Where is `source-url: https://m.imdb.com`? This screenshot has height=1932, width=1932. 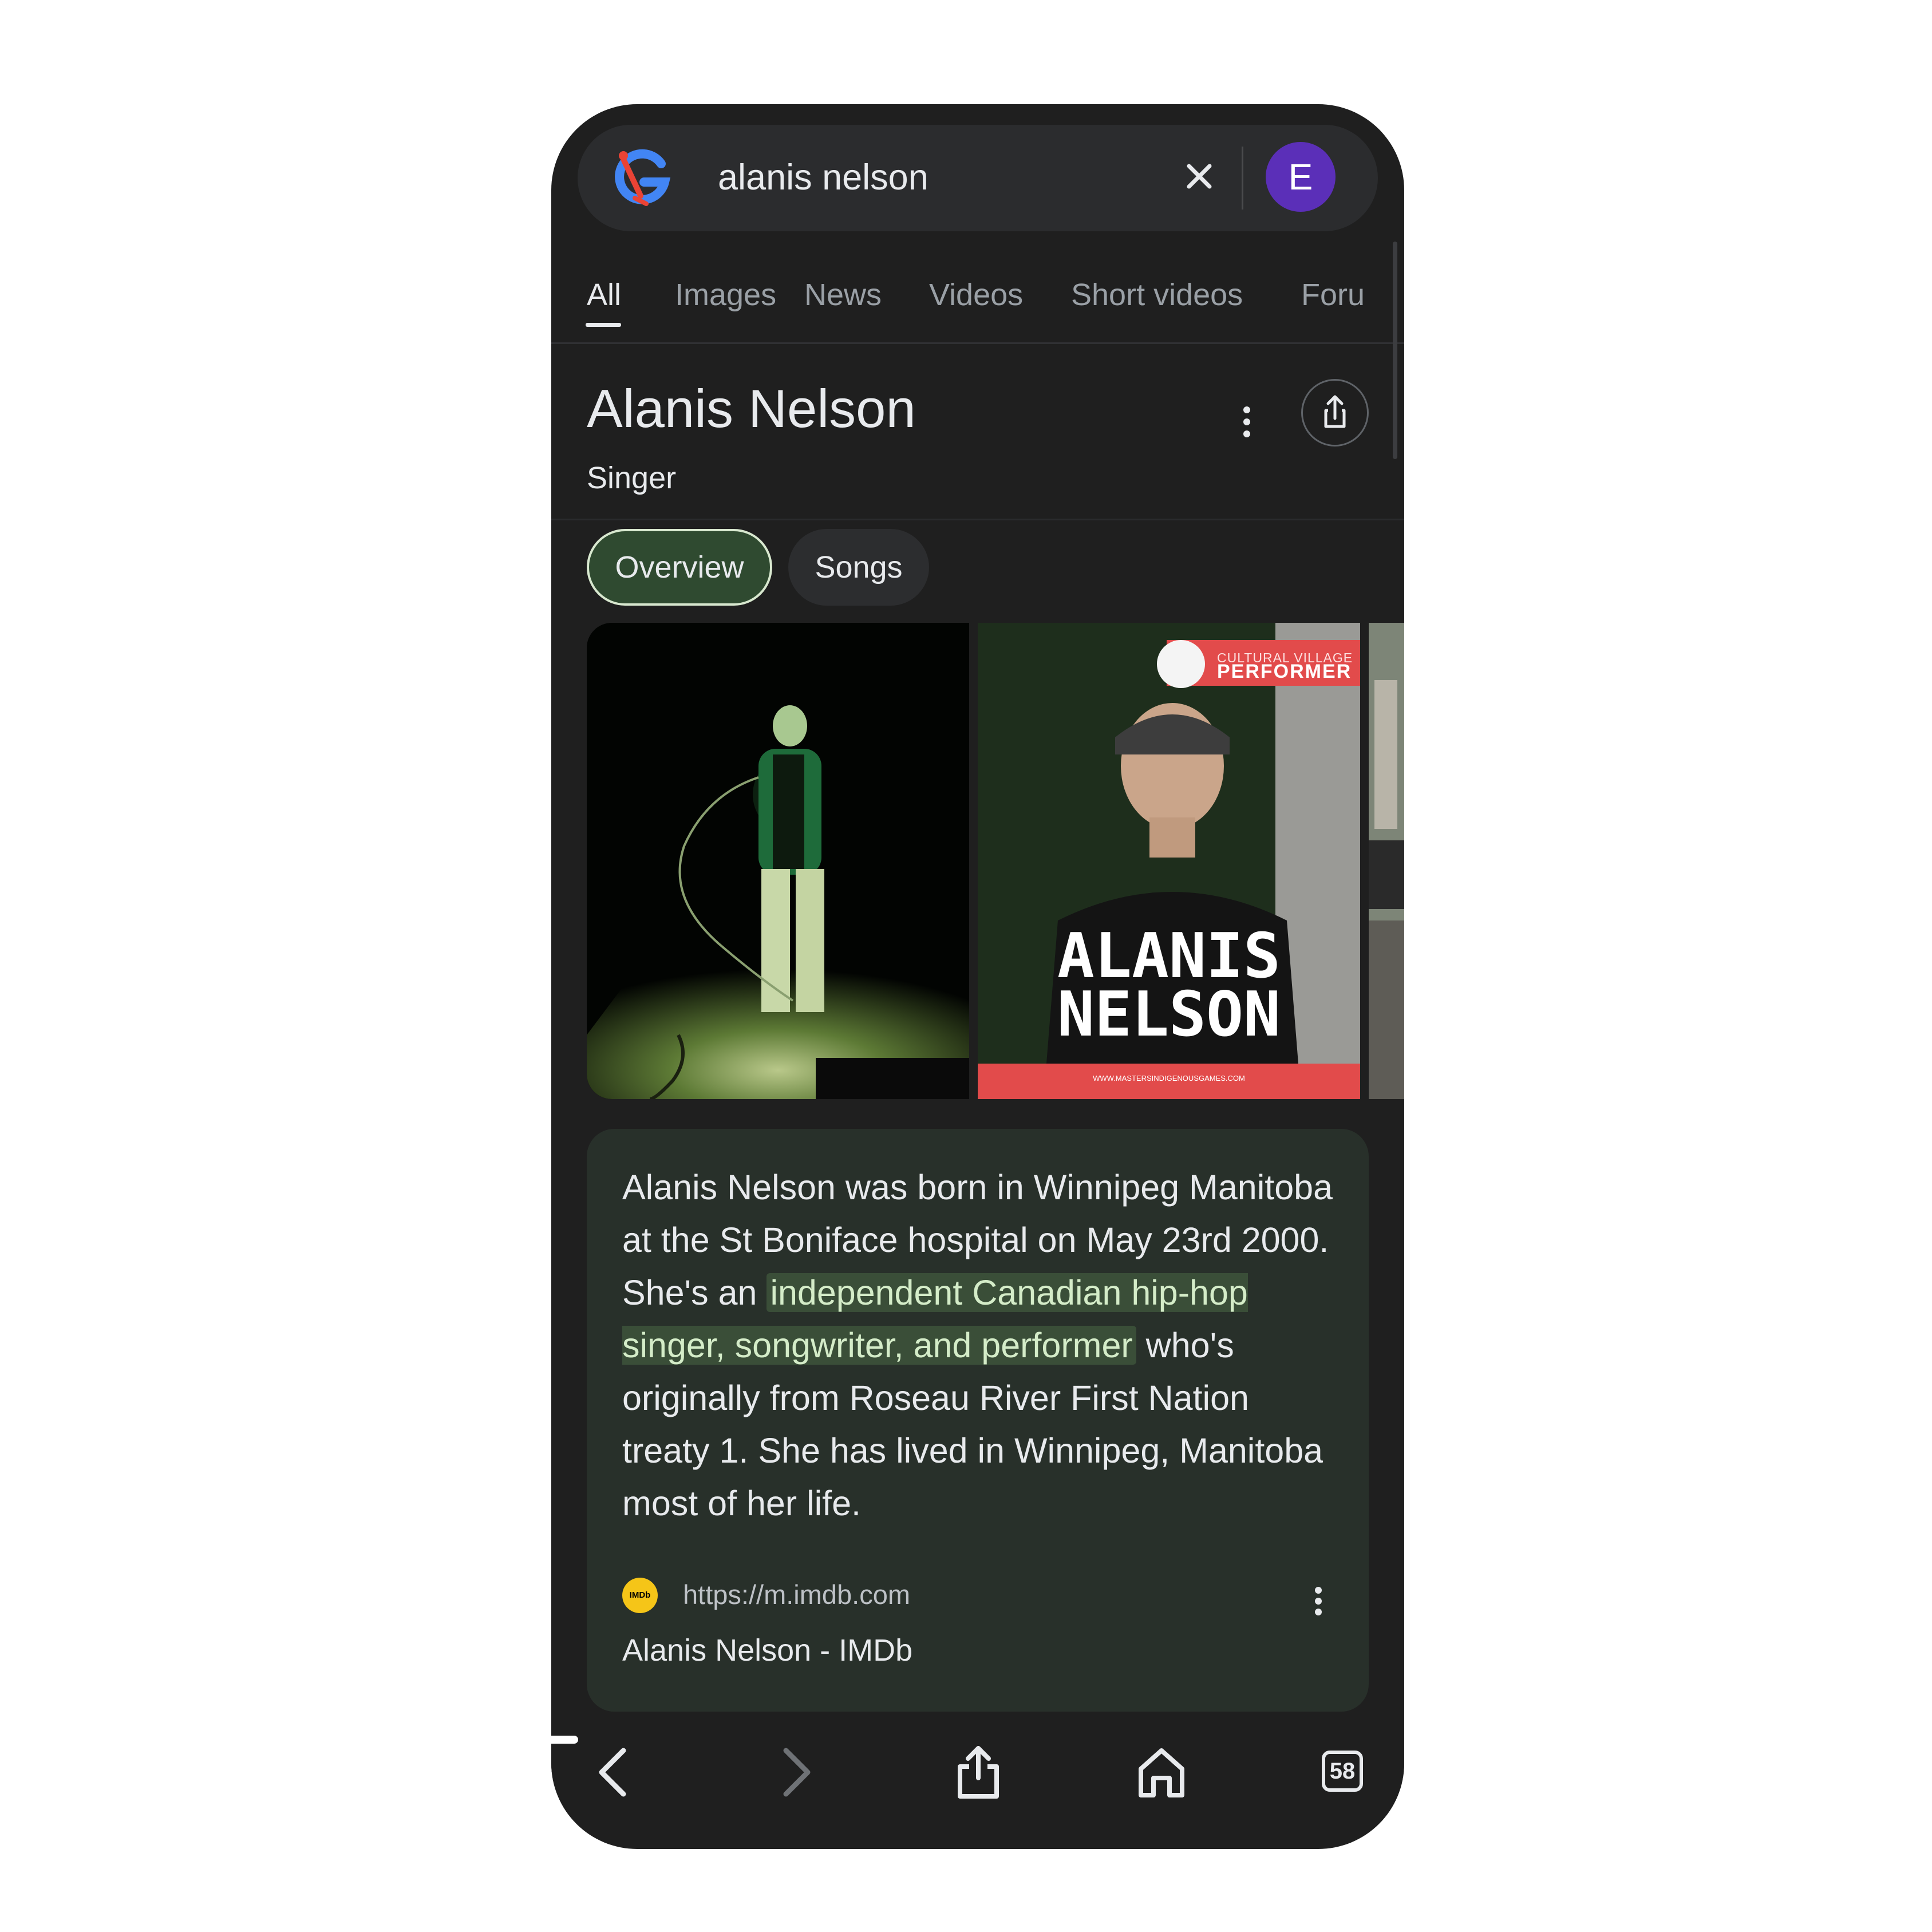 source-url: https://m.imdb.com is located at coordinates (796, 1594).